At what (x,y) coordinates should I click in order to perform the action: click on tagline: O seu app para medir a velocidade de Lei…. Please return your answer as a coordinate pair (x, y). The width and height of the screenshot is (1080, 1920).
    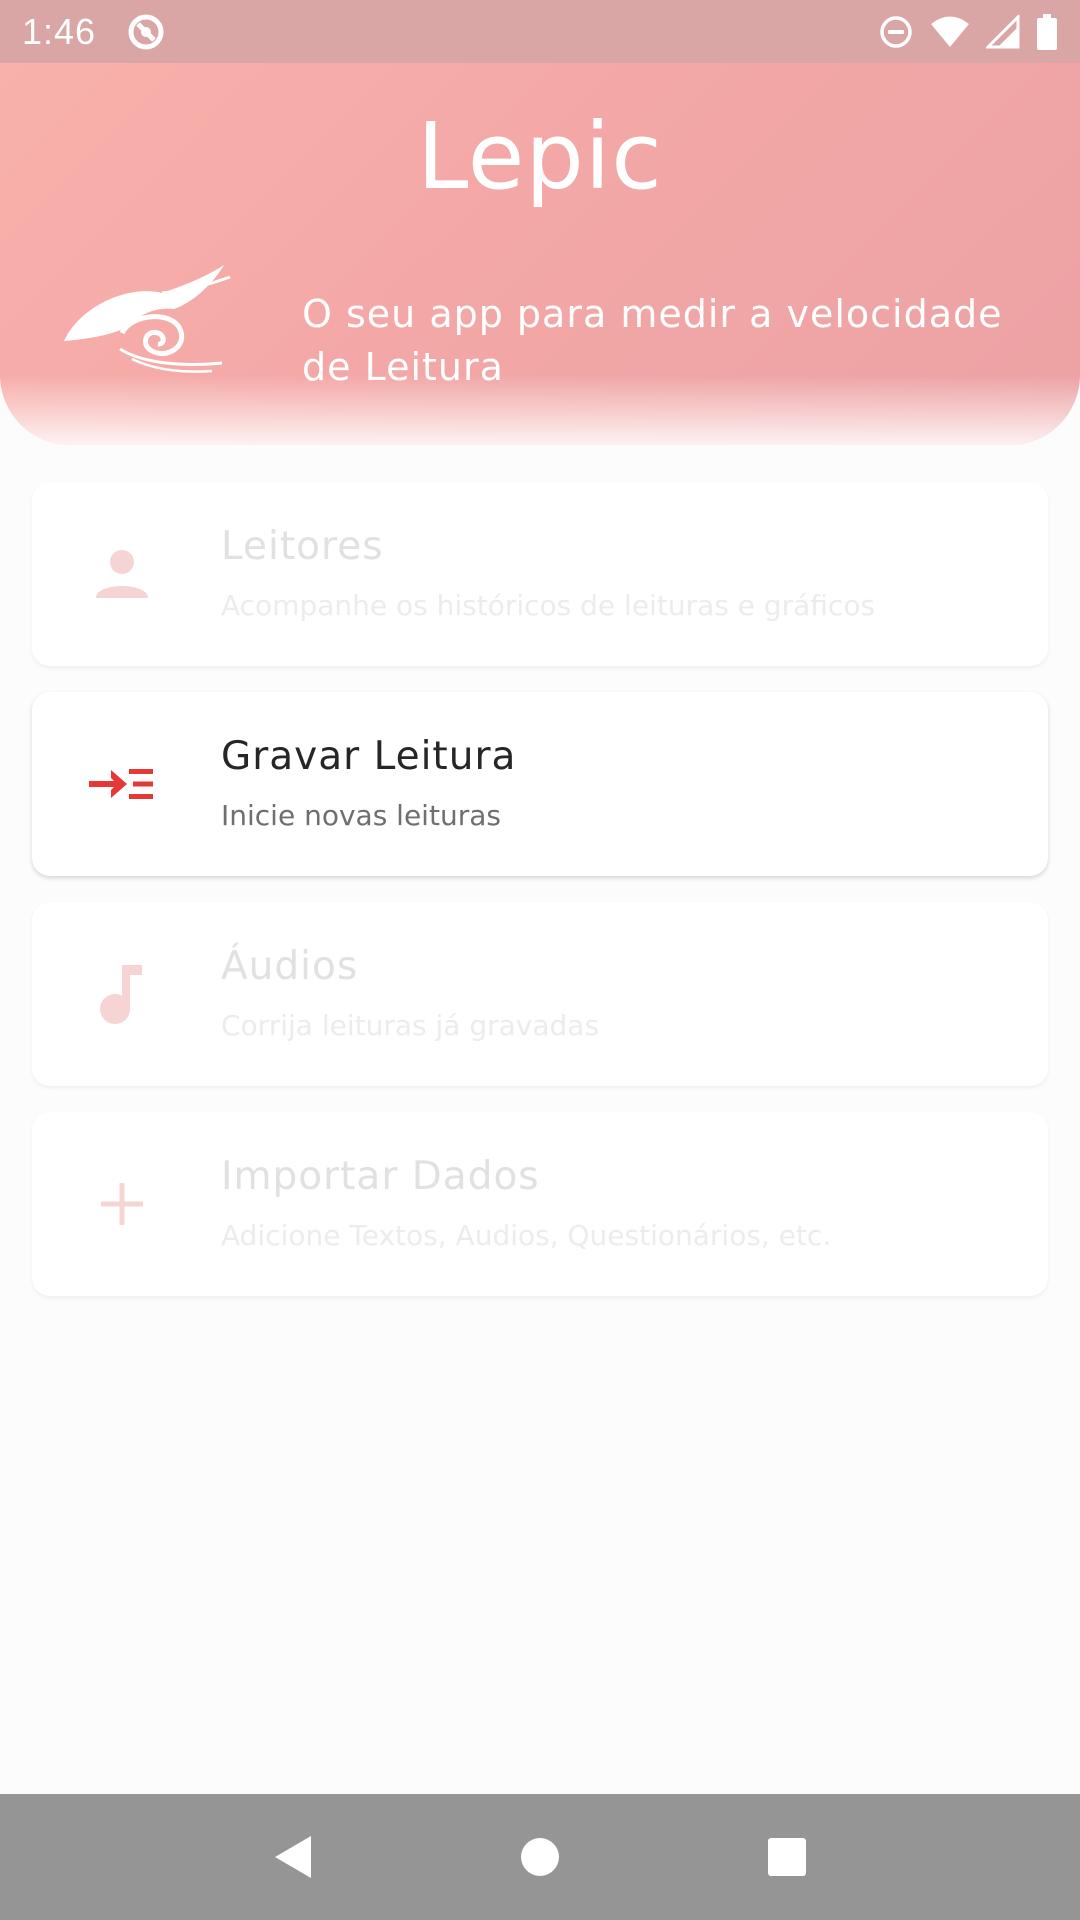
    Looking at the image, I should click on (652, 340).